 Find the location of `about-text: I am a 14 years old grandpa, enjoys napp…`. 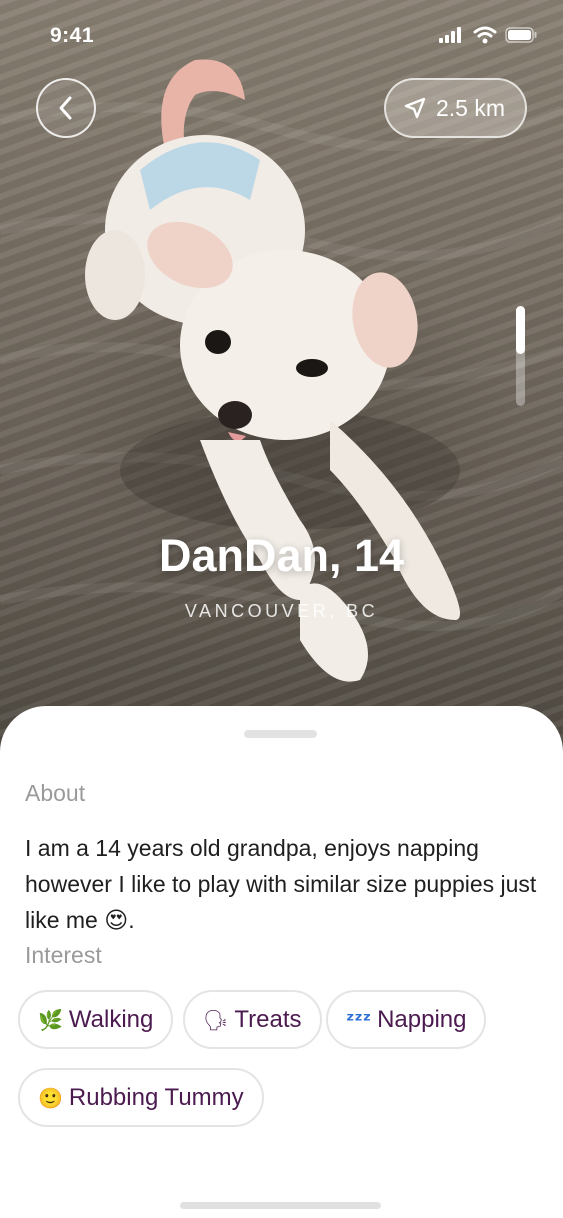

about-text: I am a 14 years old grandpa, enjoys napp… is located at coordinates (281, 884).